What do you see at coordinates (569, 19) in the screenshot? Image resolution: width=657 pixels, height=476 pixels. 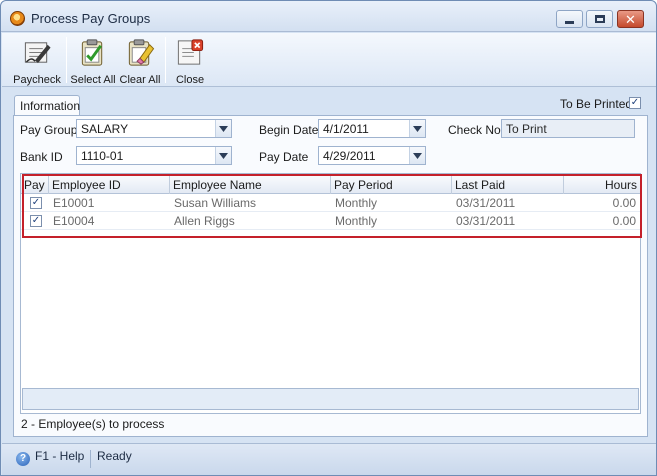 I see `minimize-button` at bounding box center [569, 19].